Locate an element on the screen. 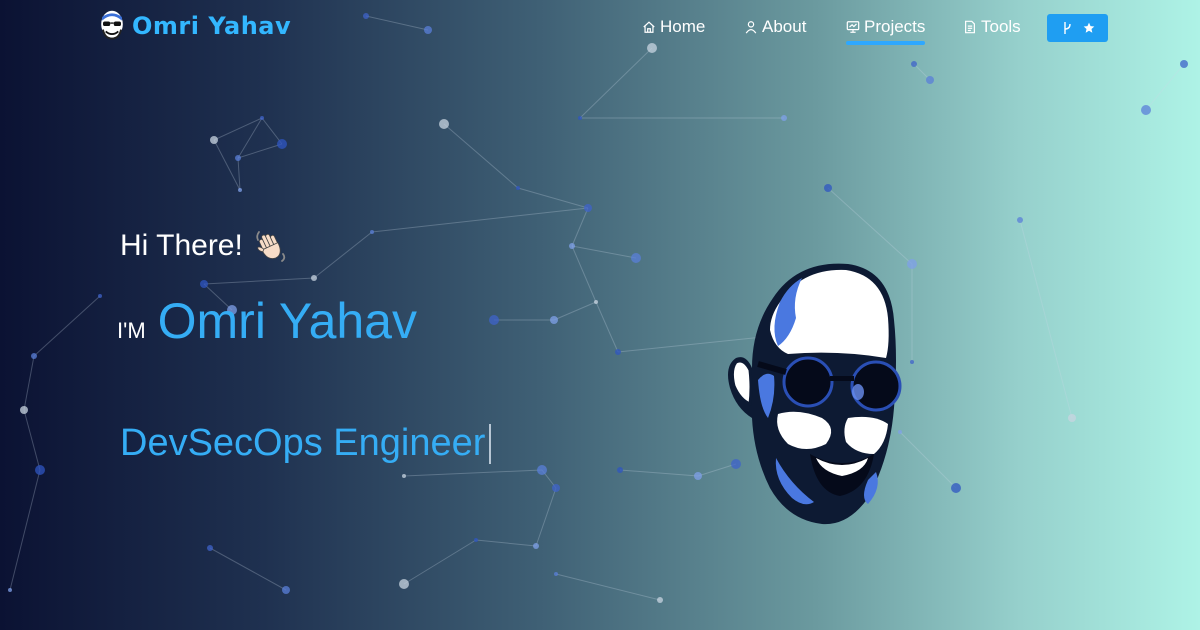 The height and width of the screenshot is (630, 1200). nav-item-label: Tools is located at coordinates (1001, 26).